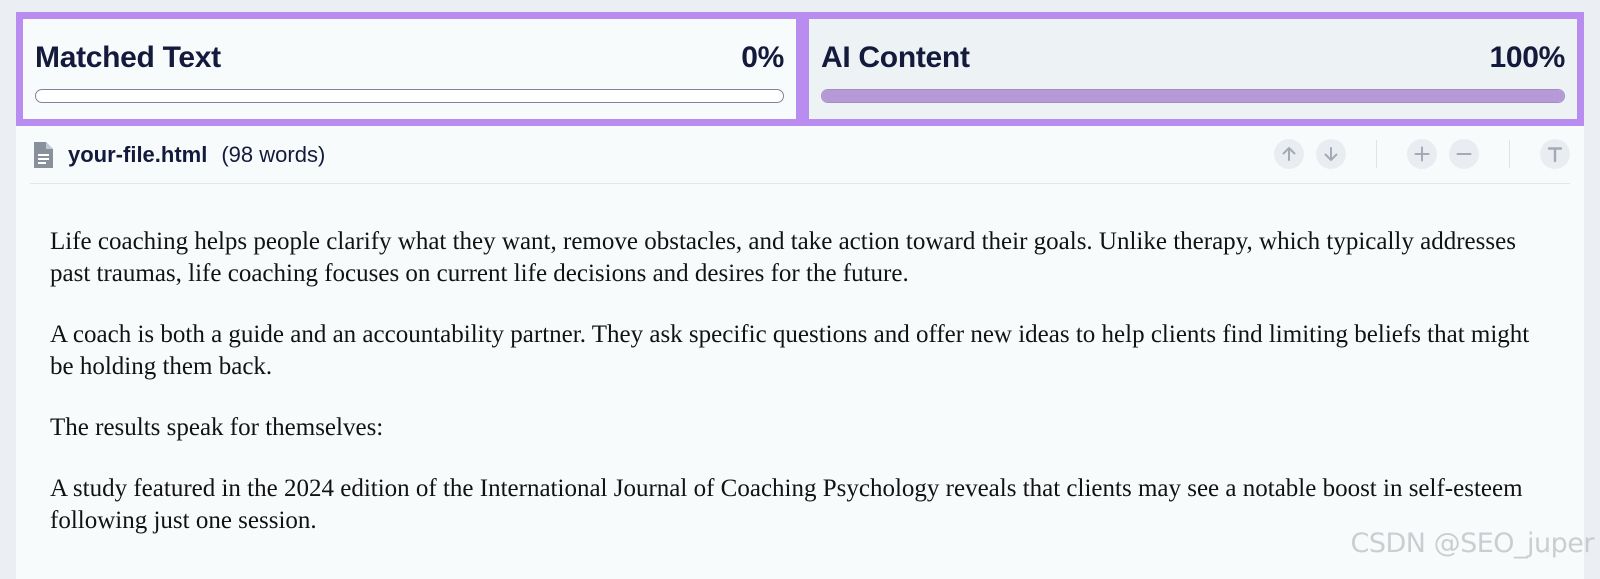 This screenshot has height=579, width=1600. I want to click on ai-content-progress-fill, so click(1193, 96).